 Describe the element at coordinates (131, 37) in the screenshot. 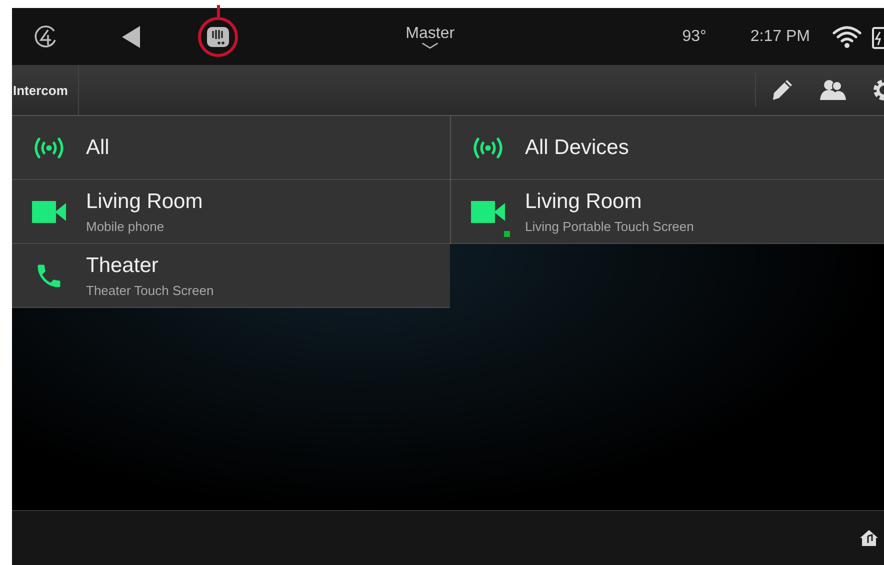

I see `back-arrow-icon` at that location.